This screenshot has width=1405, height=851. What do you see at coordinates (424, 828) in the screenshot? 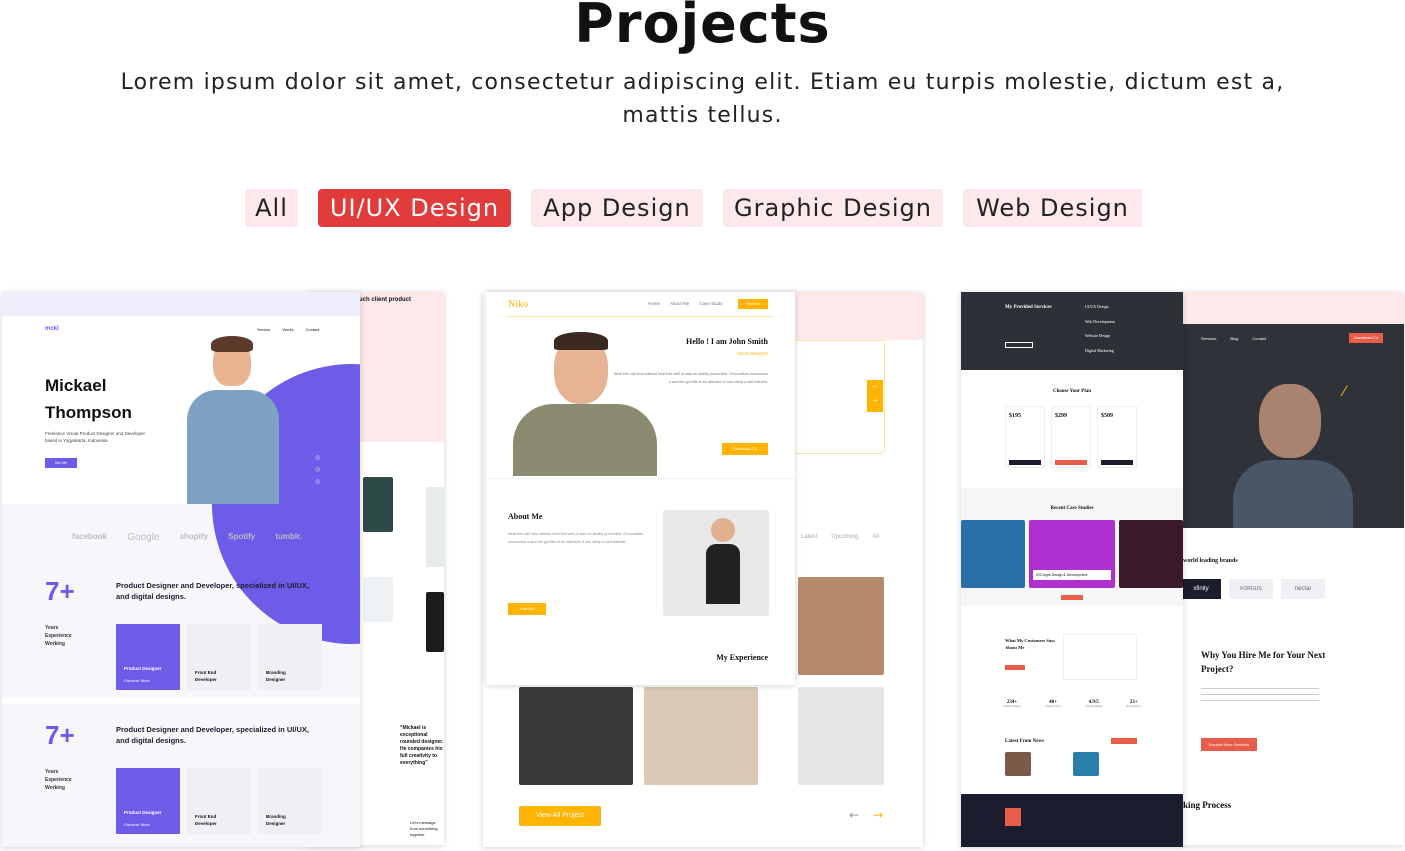
I see `project-1-back-footer: Let's message from something together` at bounding box center [424, 828].